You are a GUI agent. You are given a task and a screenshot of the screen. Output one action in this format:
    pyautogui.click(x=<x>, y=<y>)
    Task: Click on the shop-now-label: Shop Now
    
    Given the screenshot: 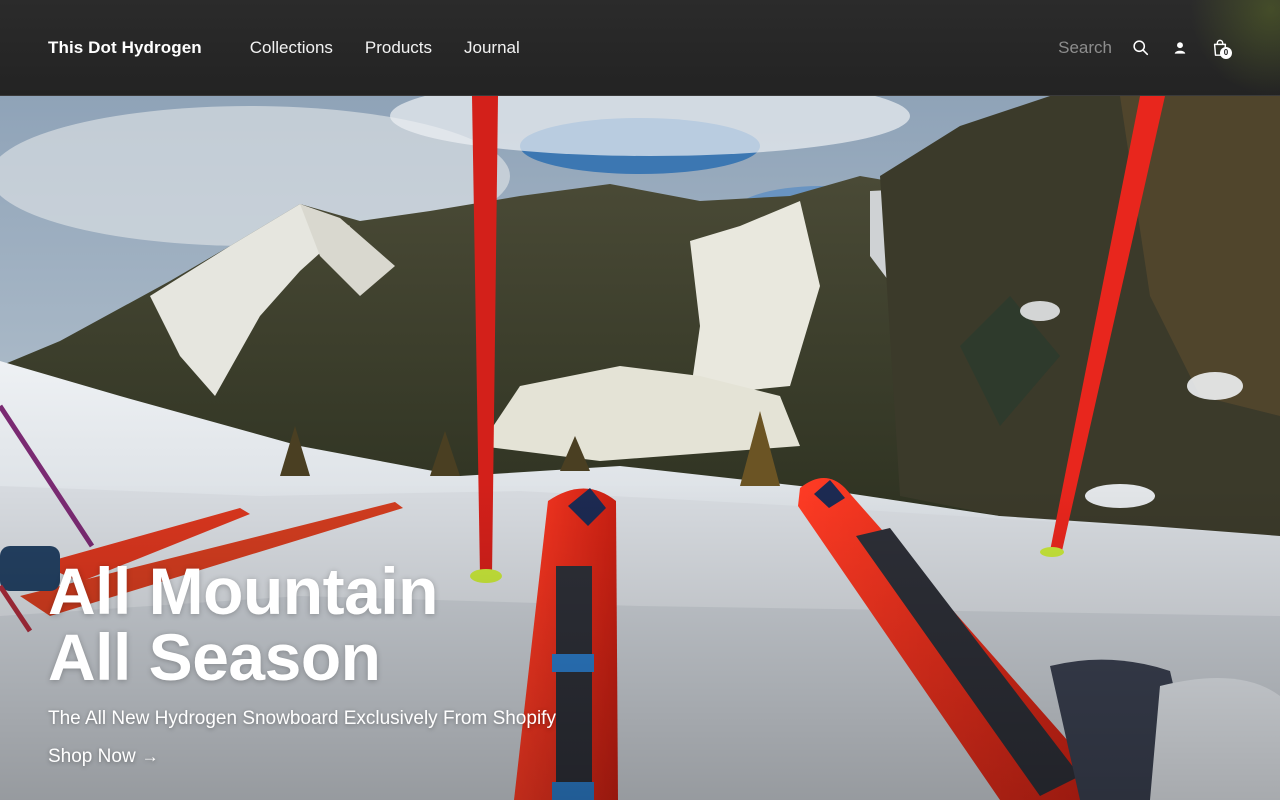 What is the action you would take?
    pyautogui.click(x=92, y=756)
    